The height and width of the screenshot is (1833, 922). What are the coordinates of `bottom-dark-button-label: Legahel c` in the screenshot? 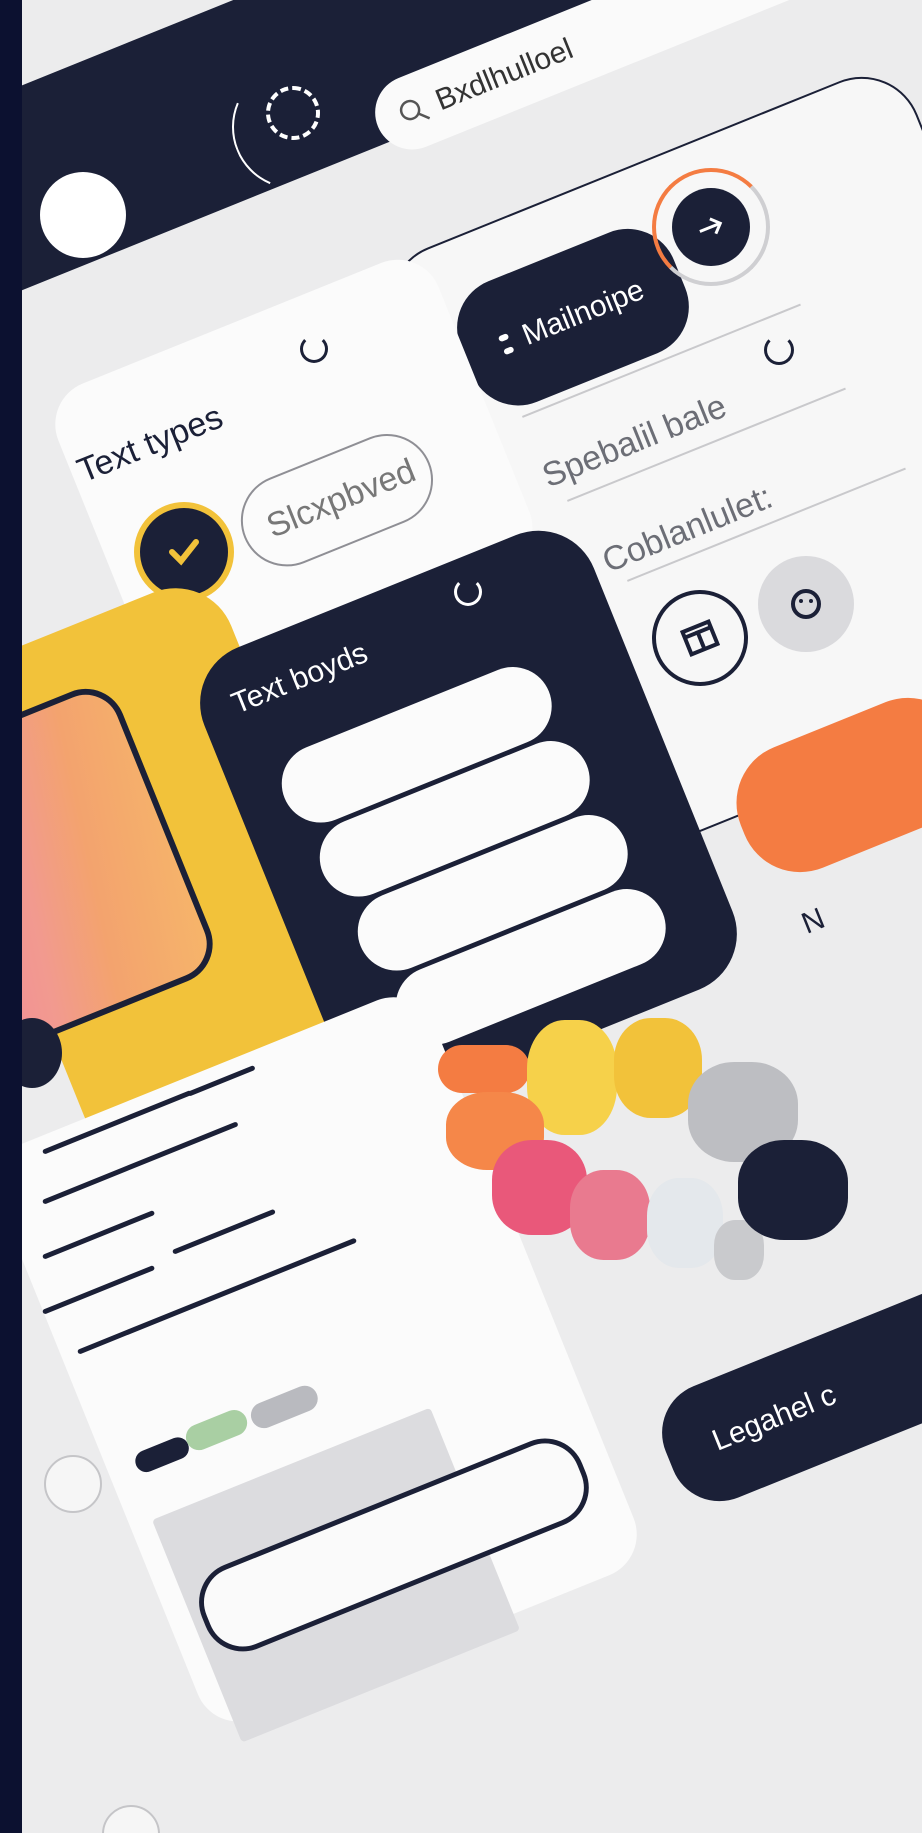 It's located at (774, 1418).